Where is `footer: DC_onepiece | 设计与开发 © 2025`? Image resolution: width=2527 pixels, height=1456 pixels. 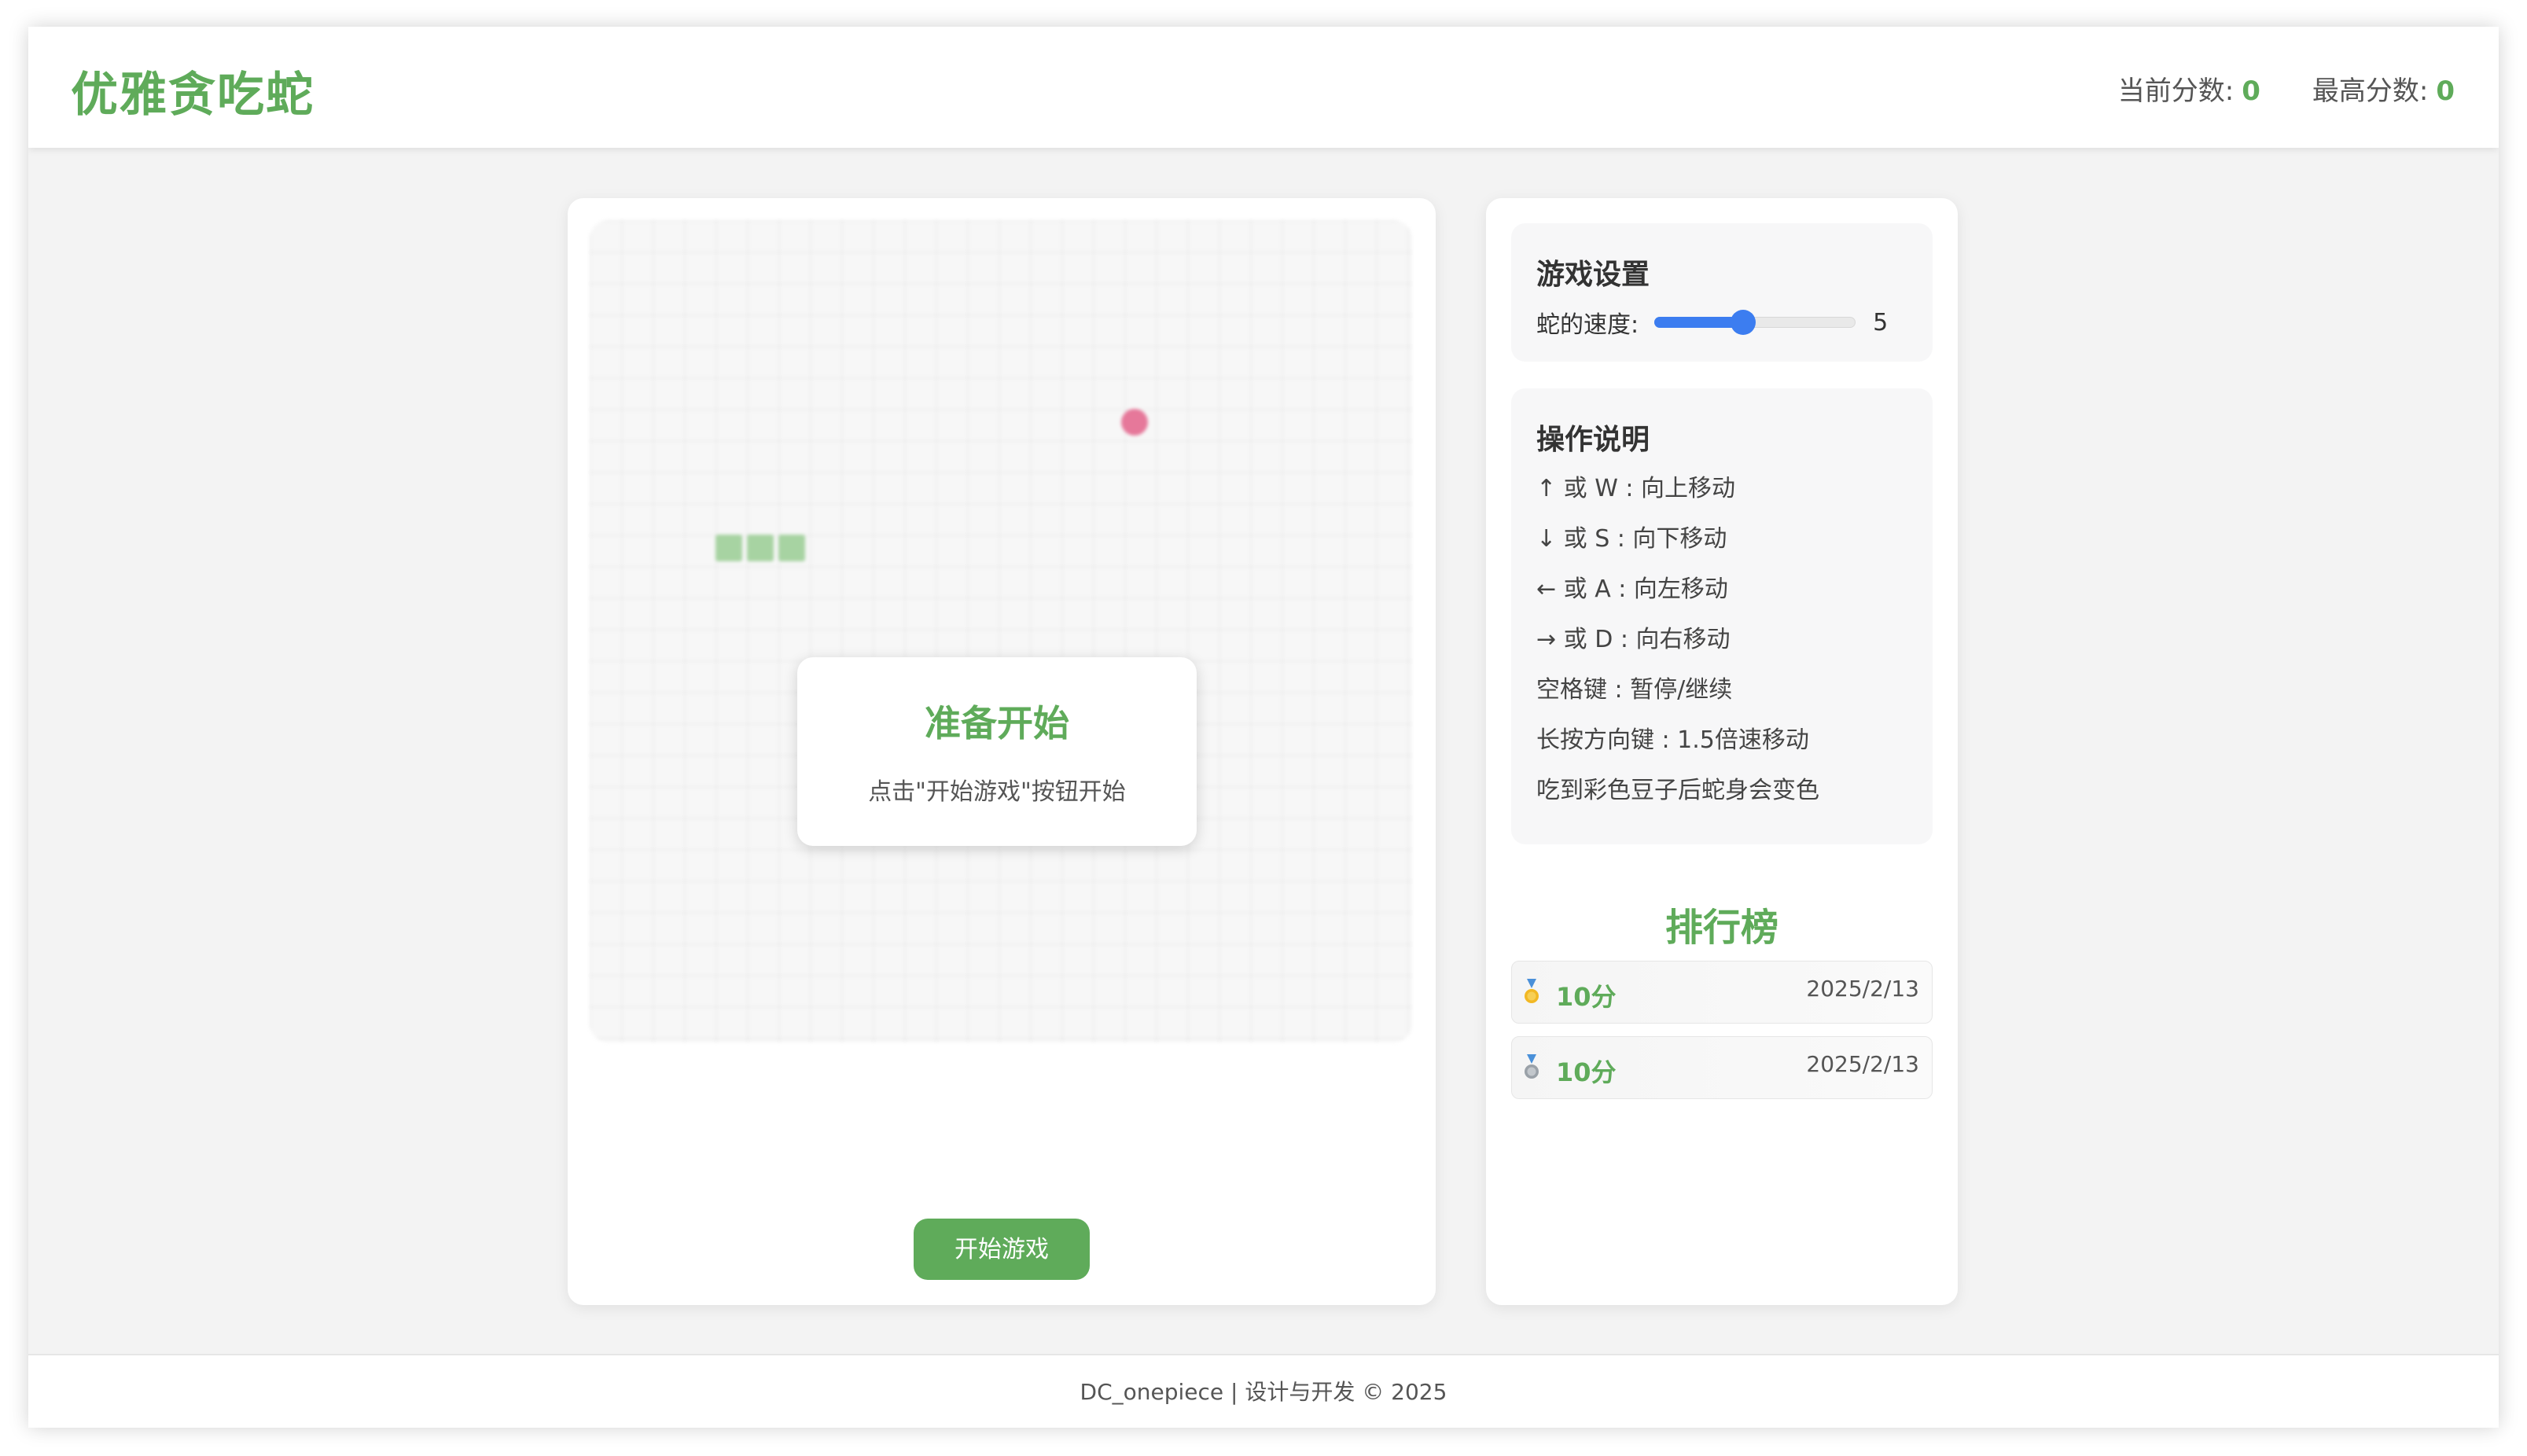 footer: DC_onepiece | 设计与开发 © 2025 is located at coordinates (1263, 1391).